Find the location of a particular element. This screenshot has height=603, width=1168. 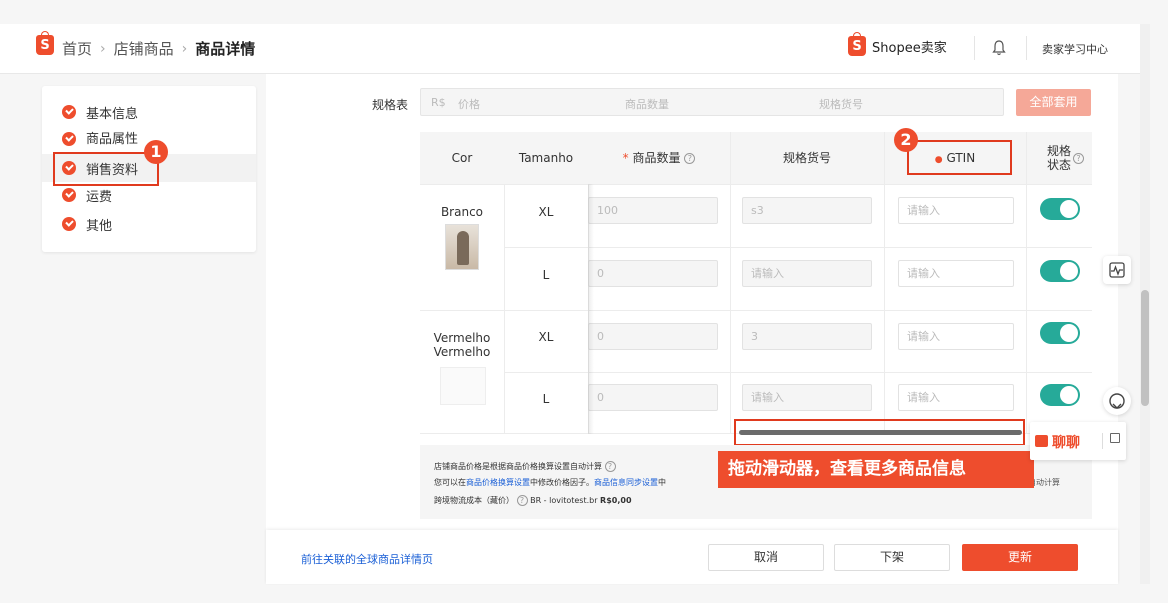

price-info-line: 店铺商品价格是根据商品价格换算设置自动计算 ? is located at coordinates (525, 466).